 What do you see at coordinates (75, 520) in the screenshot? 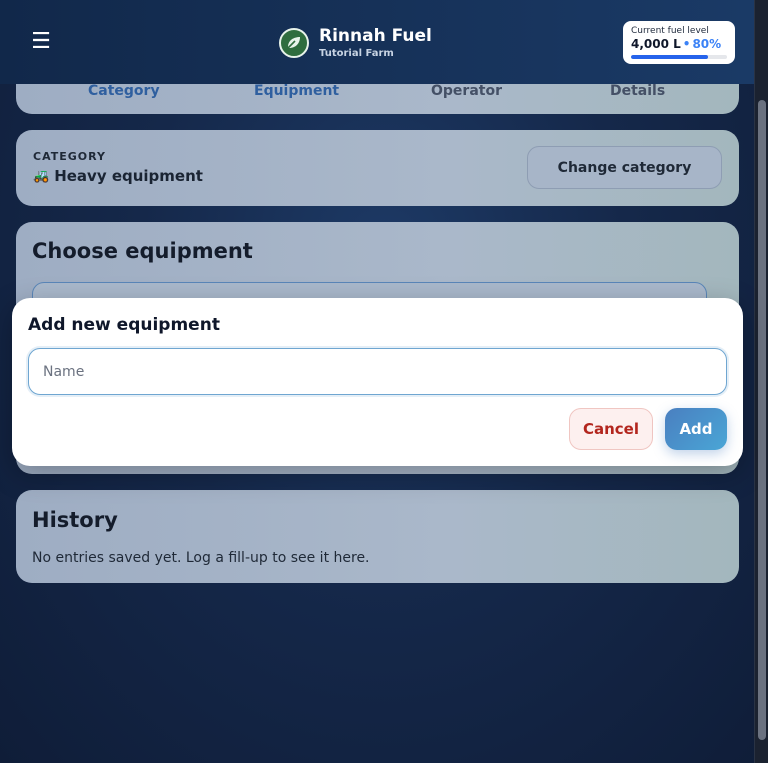
I see `history-title: History` at bounding box center [75, 520].